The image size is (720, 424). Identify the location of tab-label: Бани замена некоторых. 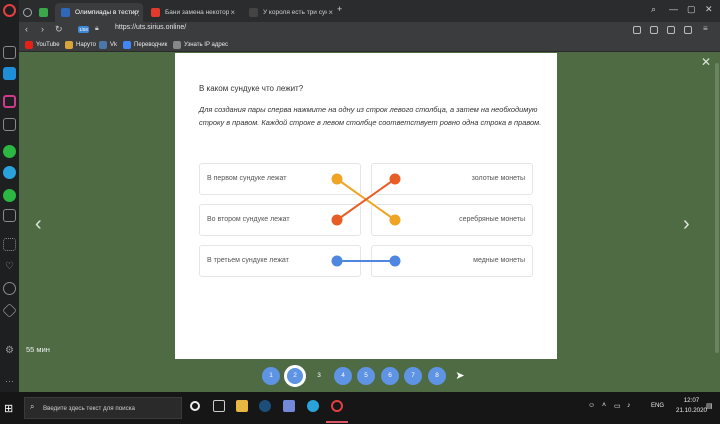
(197, 12).